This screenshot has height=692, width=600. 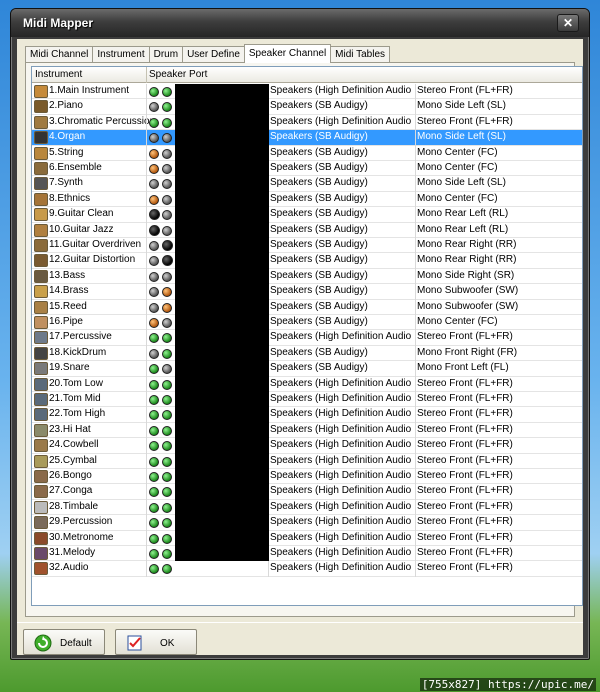 I want to click on ok-button: OK, so click(x=156, y=642).